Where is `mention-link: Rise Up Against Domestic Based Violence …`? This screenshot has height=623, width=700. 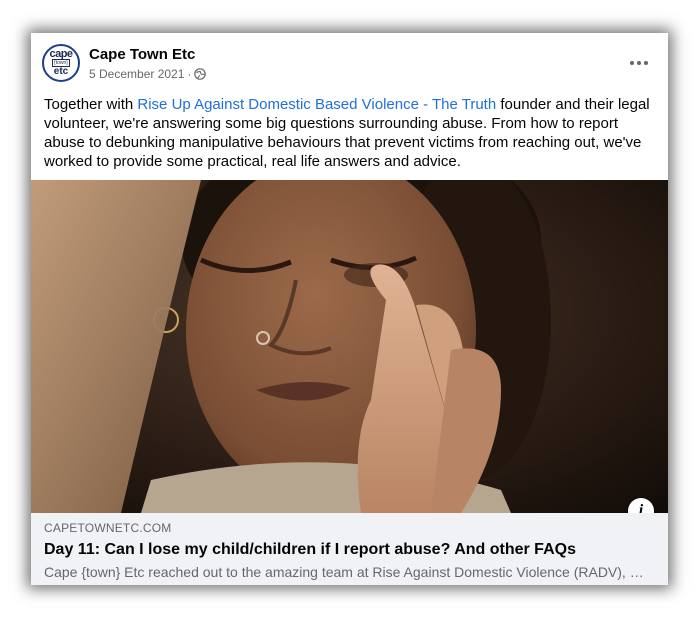
mention-link: Rise Up Against Domestic Based Violence … is located at coordinates (316, 104).